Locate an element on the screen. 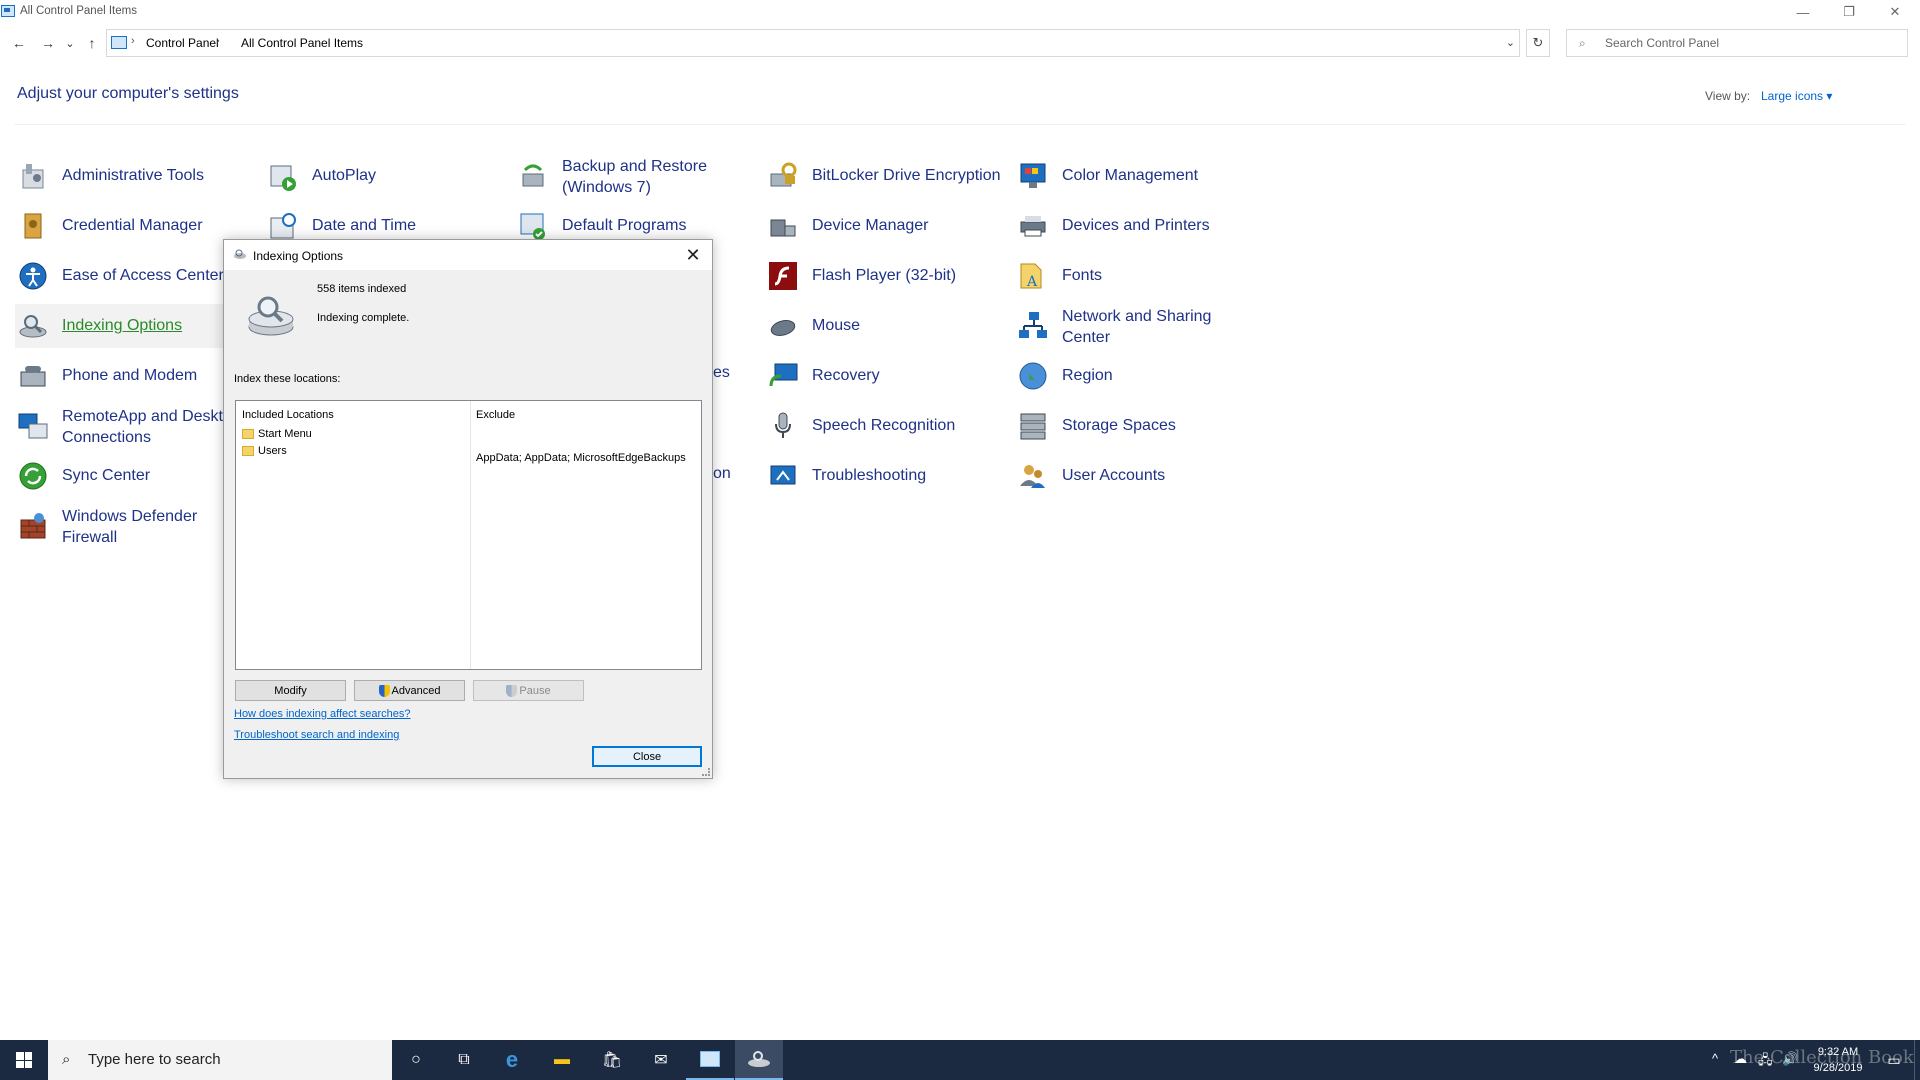 Image resolution: width=1920 pixels, height=1080 pixels. page-title: Adjust your computer's settings is located at coordinates (128, 93).